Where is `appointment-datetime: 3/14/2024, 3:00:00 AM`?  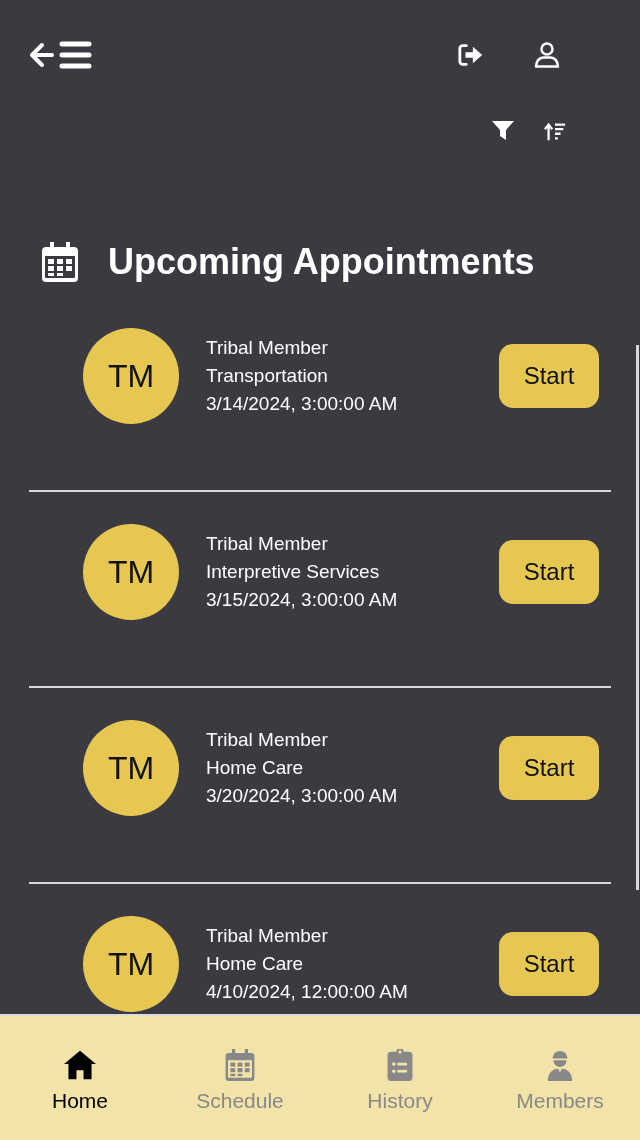
appointment-datetime: 3/14/2024, 3:00:00 AM is located at coordinates (302, 404).